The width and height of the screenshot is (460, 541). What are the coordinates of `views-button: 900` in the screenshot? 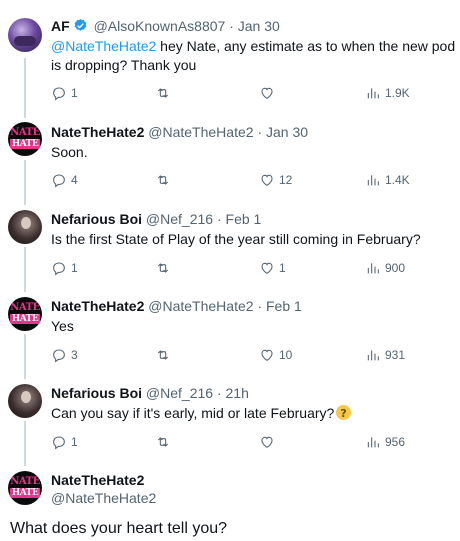 It's located at (385, 268).